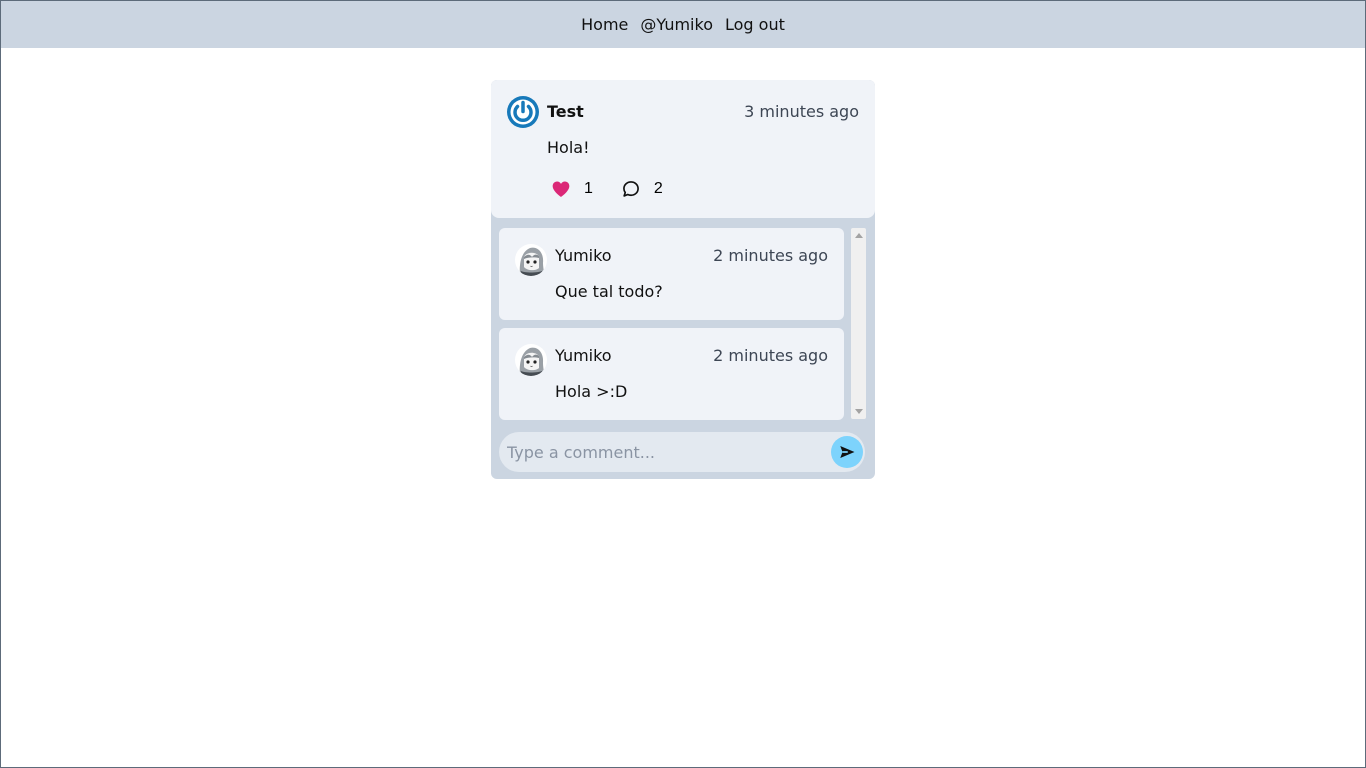 The image size is (1366, 768). Describe the element at coordinates (604, 24) in the screenshot. I see `nav-home-link: Home` at that location.